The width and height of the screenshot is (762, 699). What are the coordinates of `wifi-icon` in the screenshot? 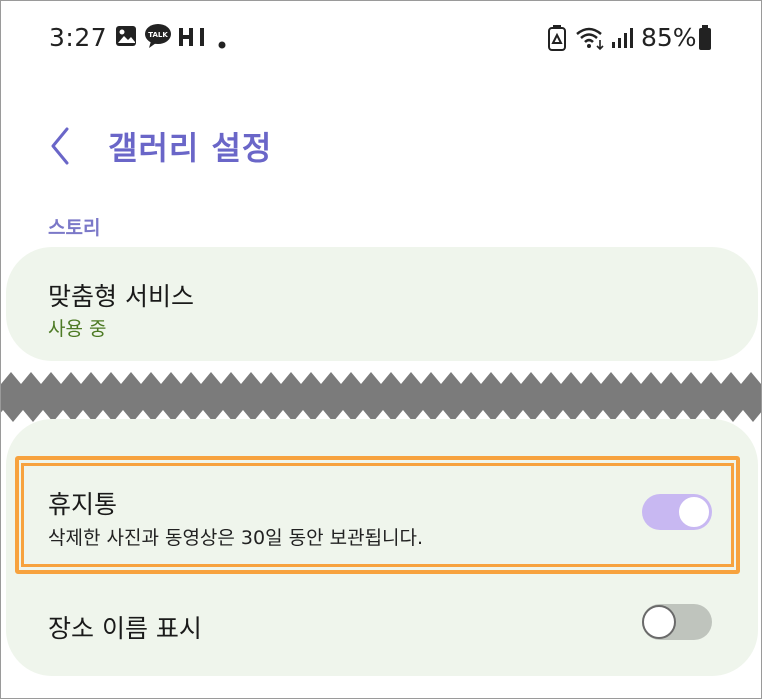 It's located at (590, 40).